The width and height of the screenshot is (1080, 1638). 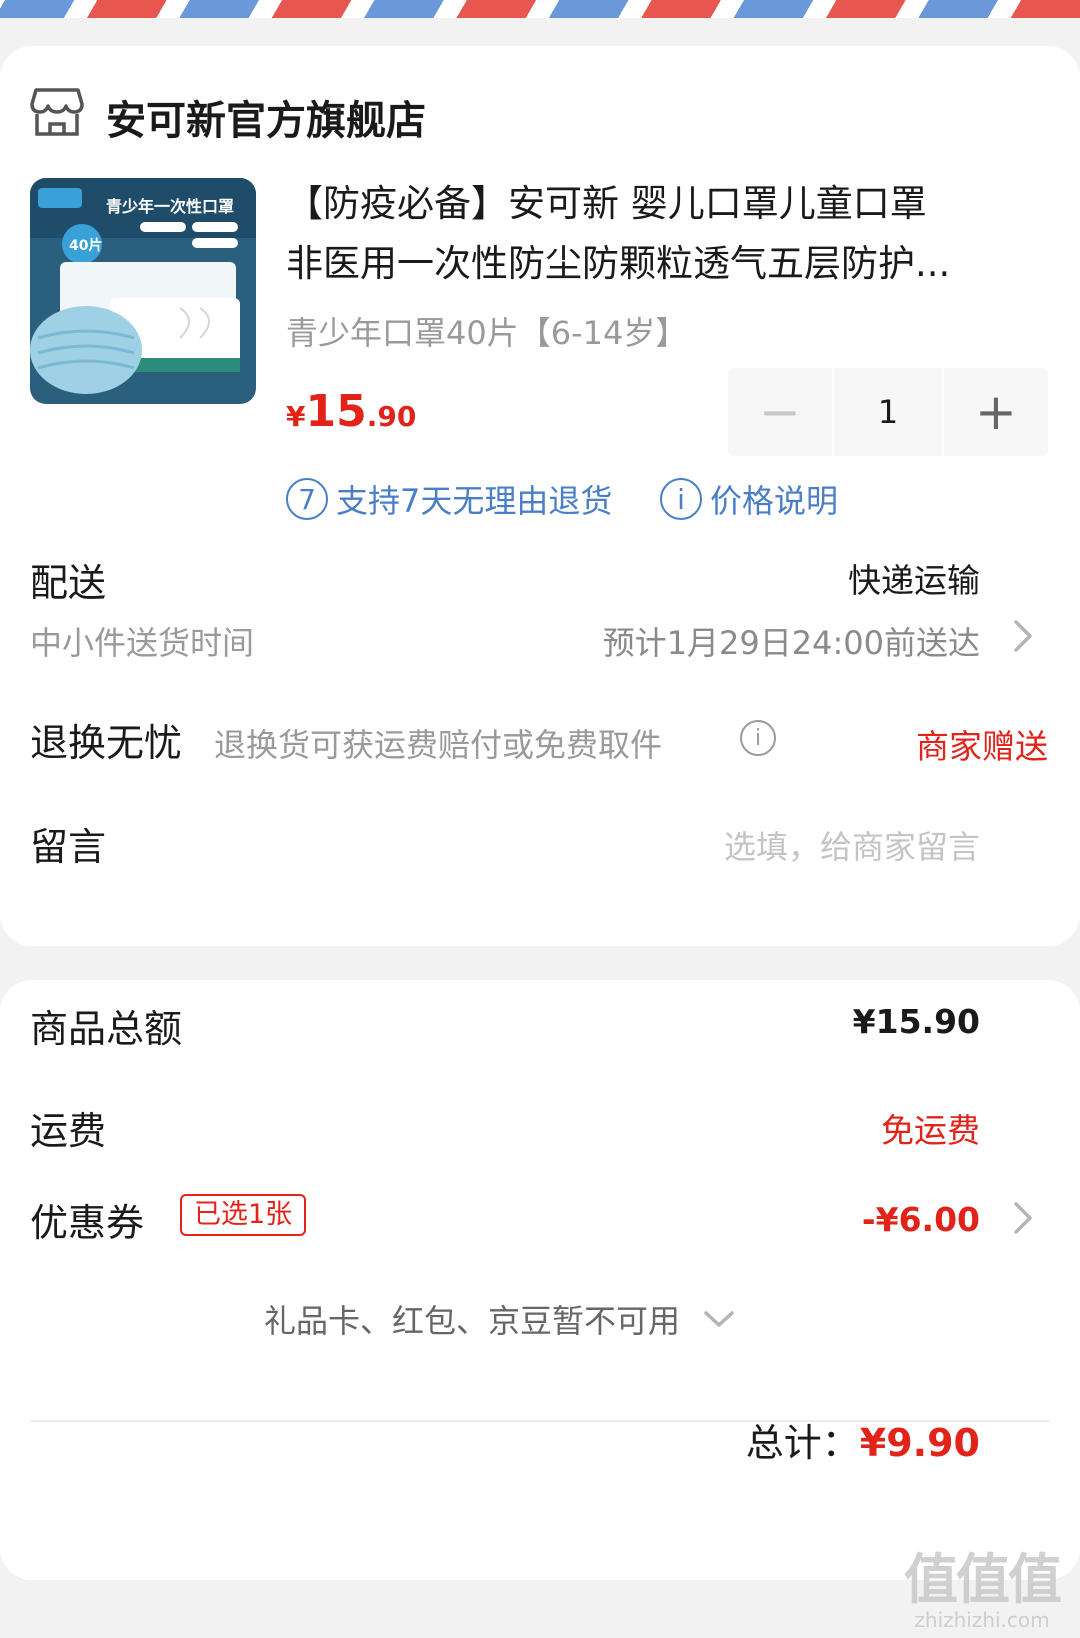 What do you see at coordinates (170, 206) in the screenshot?
I see `thumb-pack-label: 青少年一次性口罩` at bounding box center [170, 206].